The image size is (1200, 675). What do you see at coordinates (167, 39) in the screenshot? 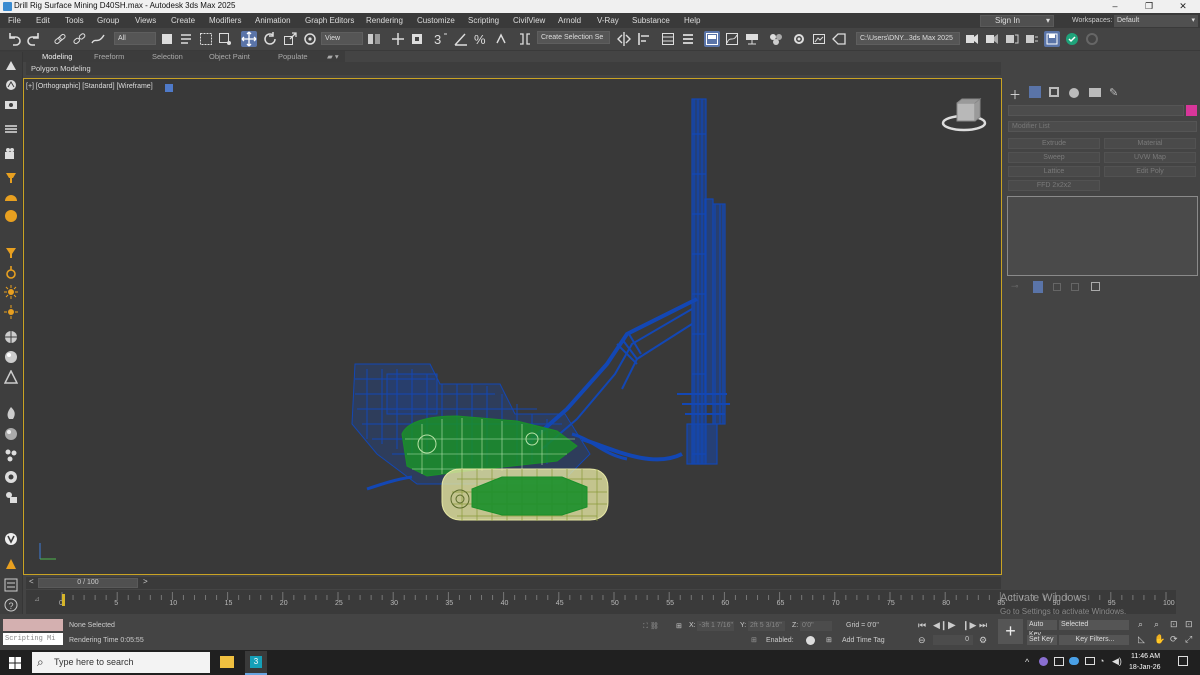
I see `select-object-icon` at bounding box center [167, 39].